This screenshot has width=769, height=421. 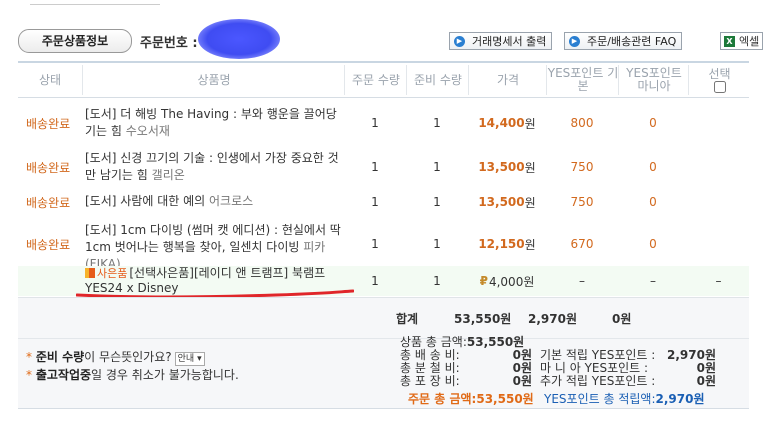 I want to click on item-price-value: 14,400, so click(x=501, y=123).